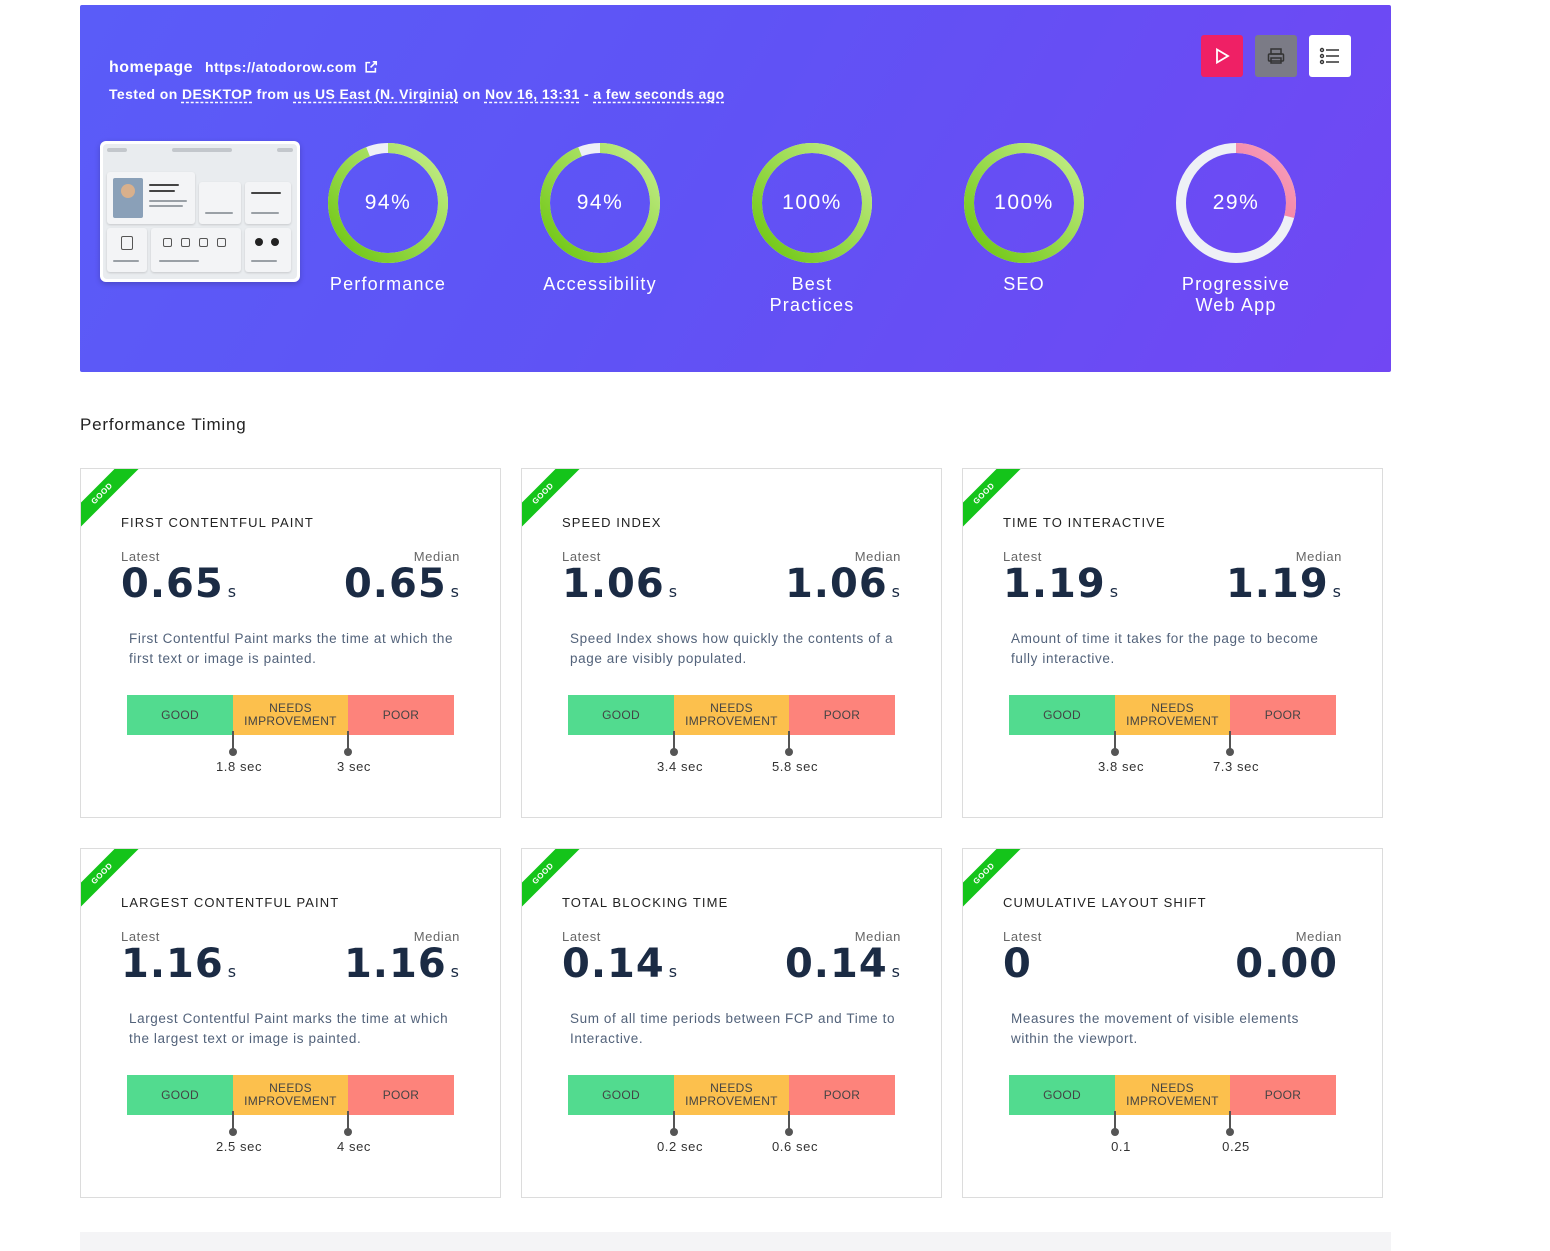 The height and width of the screenshot is (1251, 1550). I want to click on metric-title: CUMULATIVE LAYOUT SHIFT, so click(1105, 902).